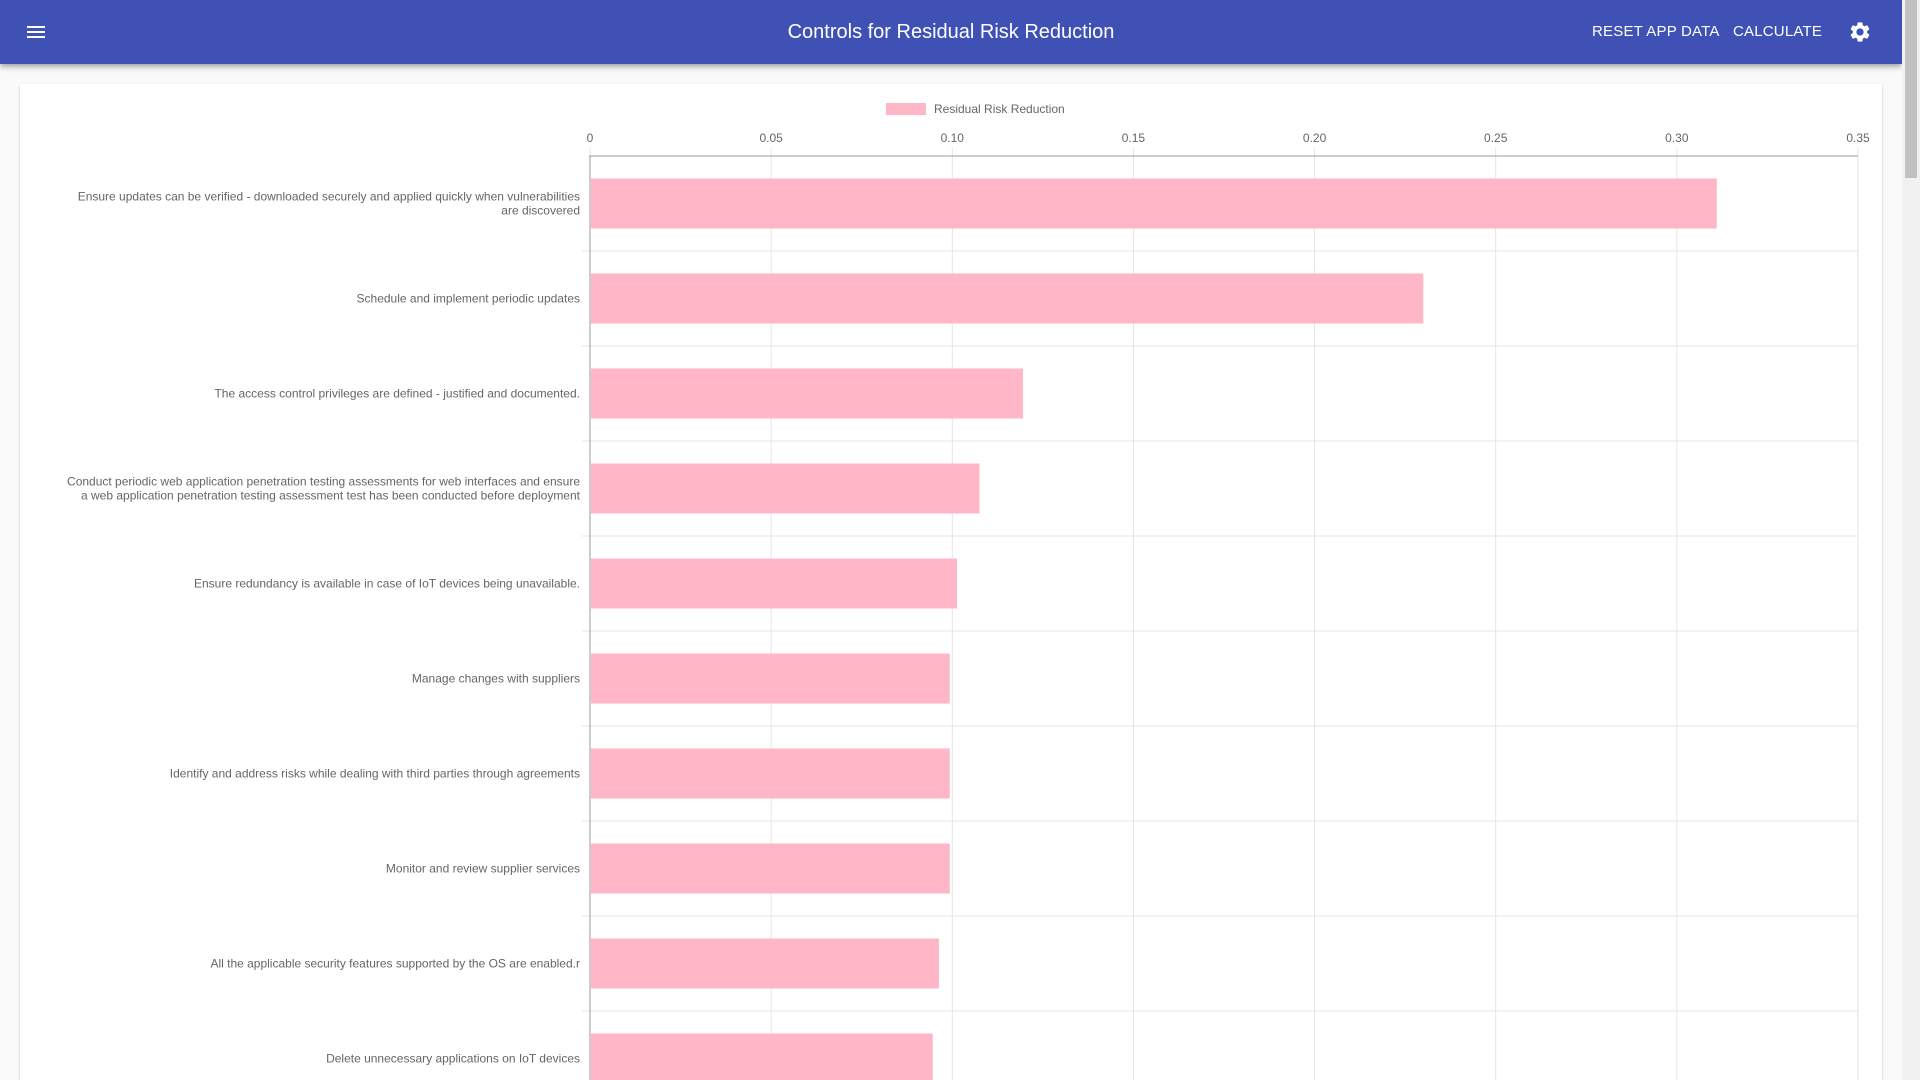 The image size is (1920, 1080). I want to click on menu-icon, so click(36, 32).